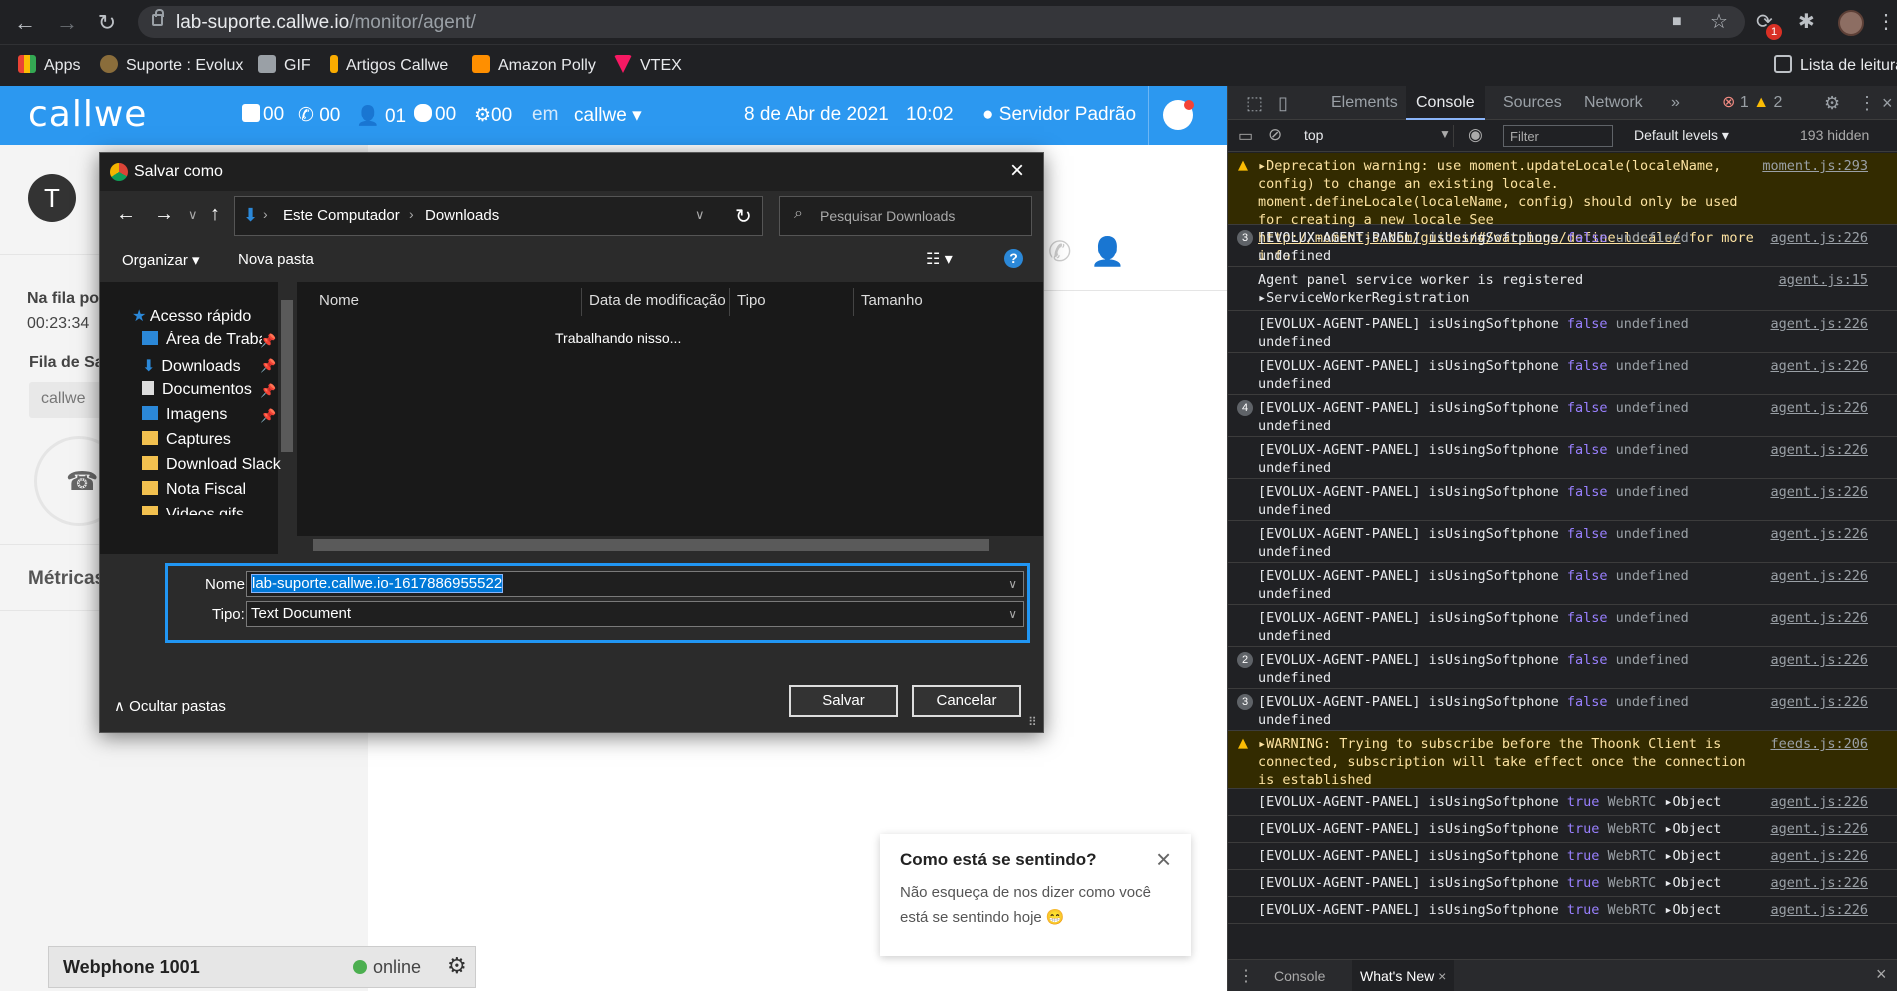 This screenshot has height=991, width=1897. I want to click on column-type: Tipo, so click(751, 300).